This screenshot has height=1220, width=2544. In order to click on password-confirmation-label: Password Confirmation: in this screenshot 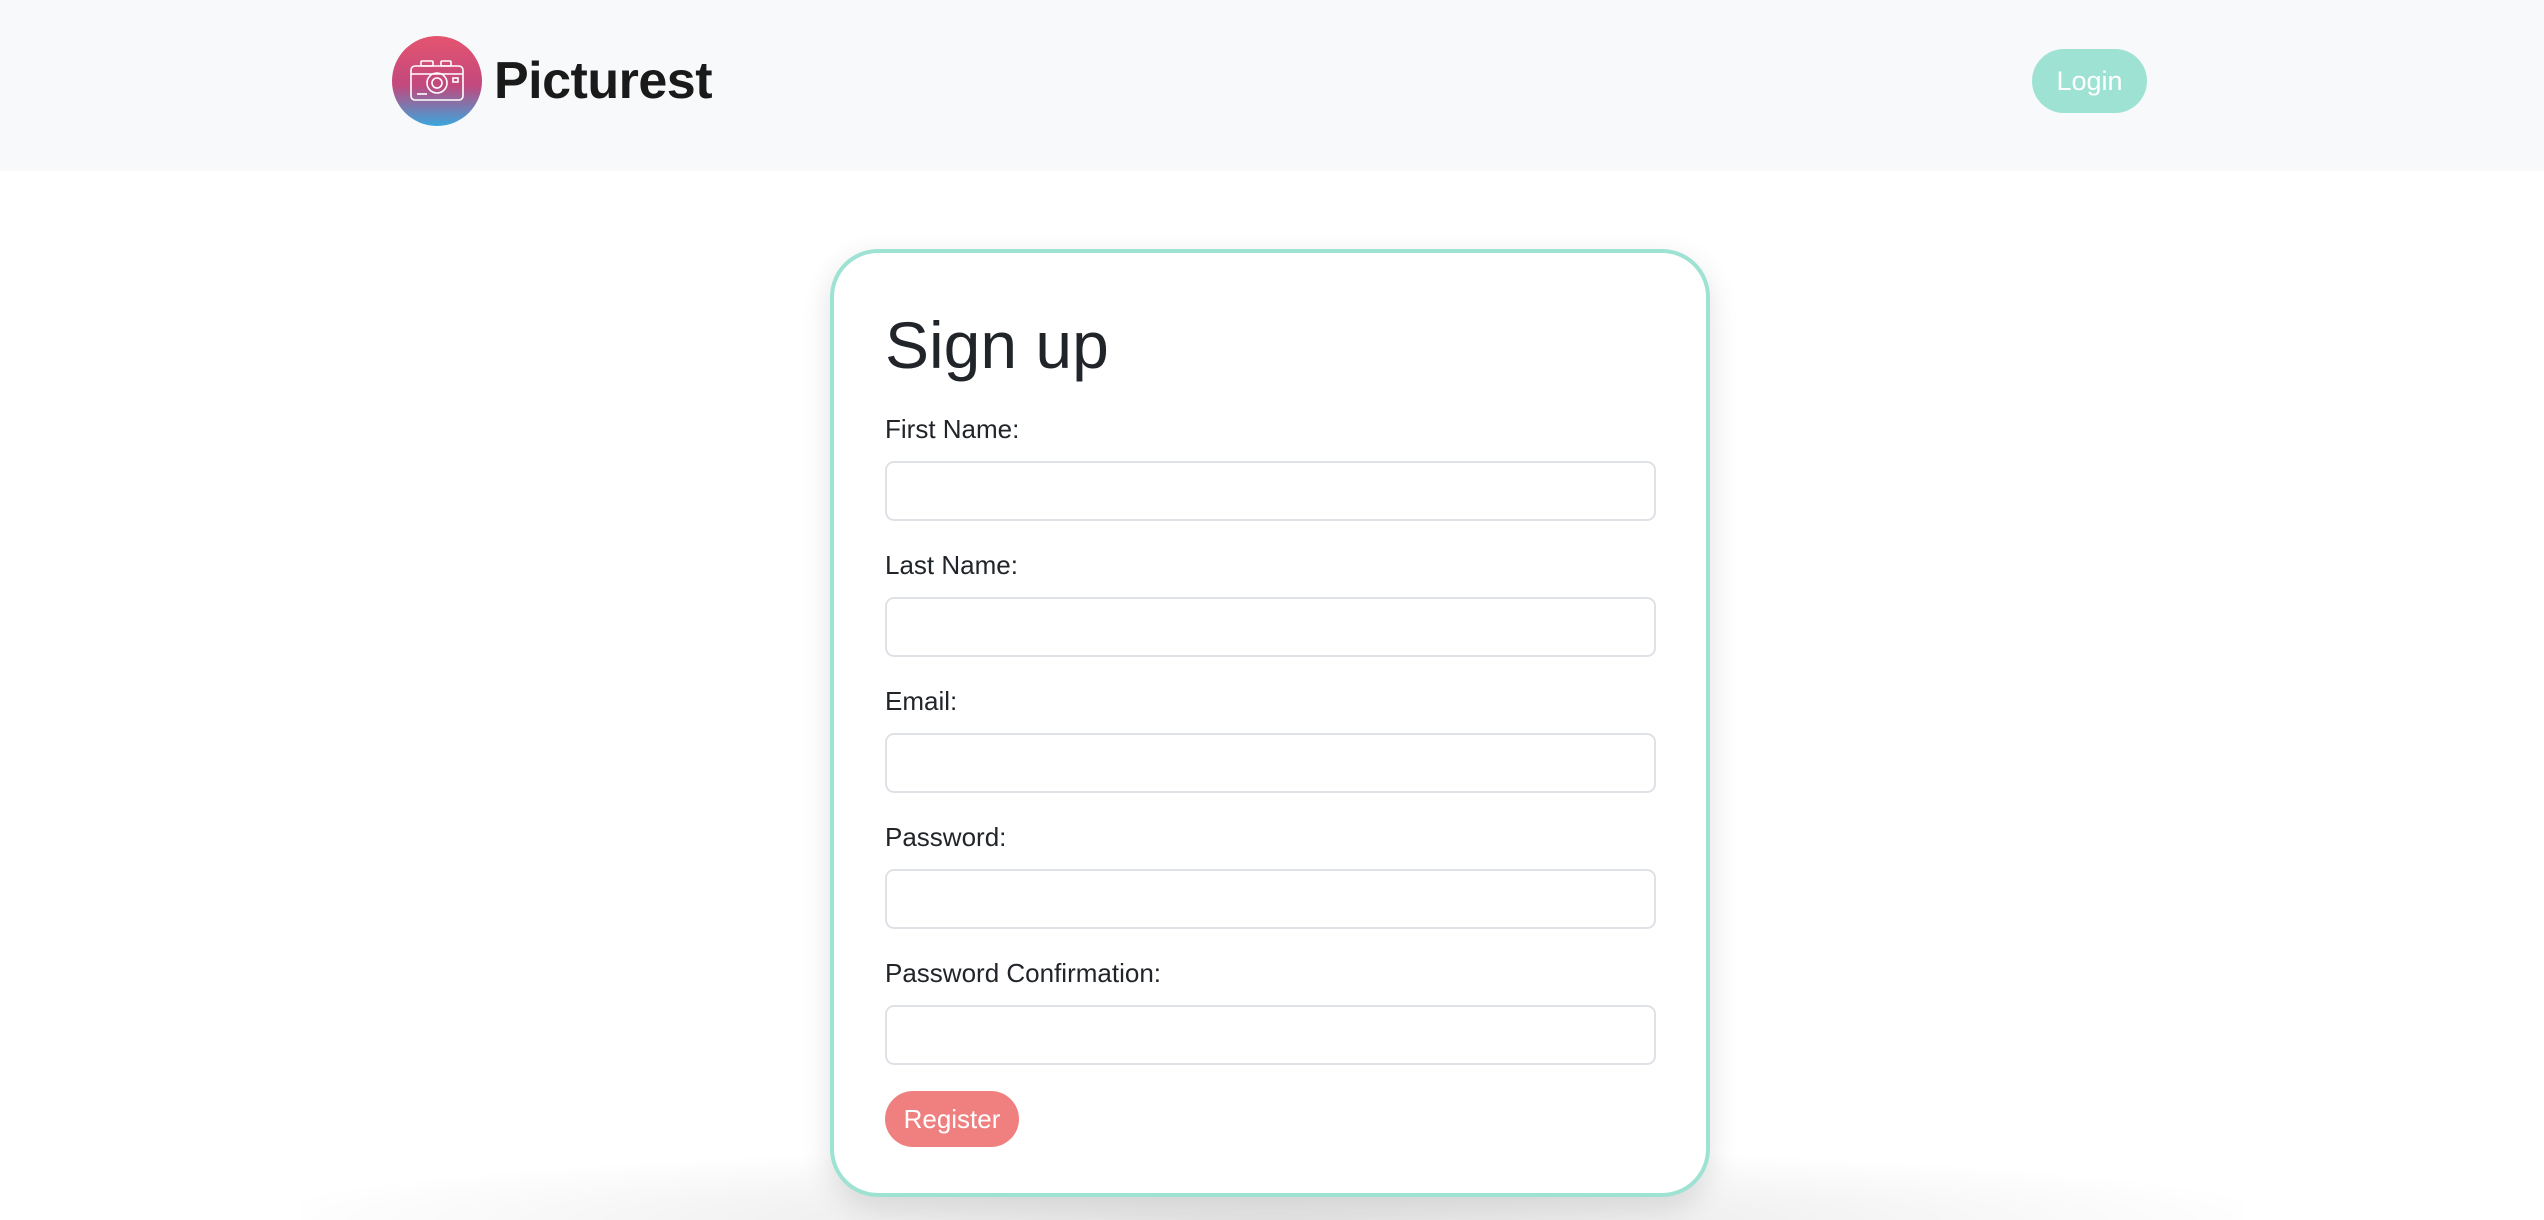, I will do `click(1023, 973)`.